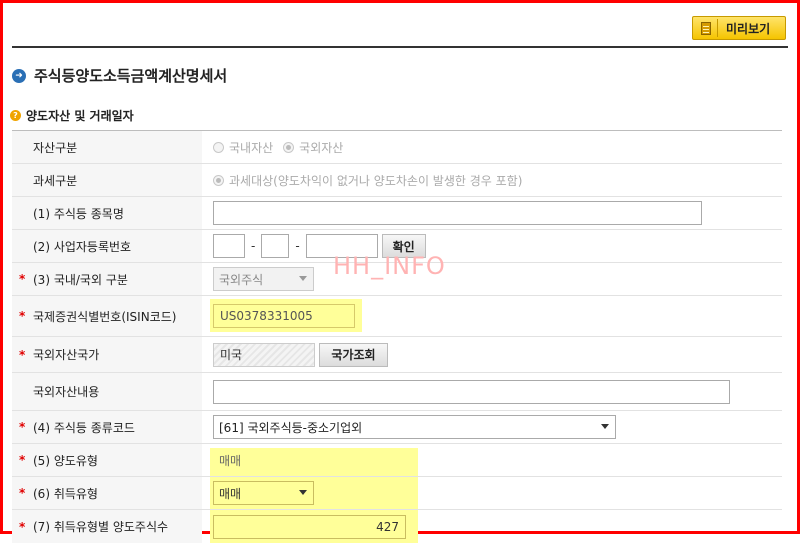  I want to click on value-acquisition-type: 매매, so click(492, 493).